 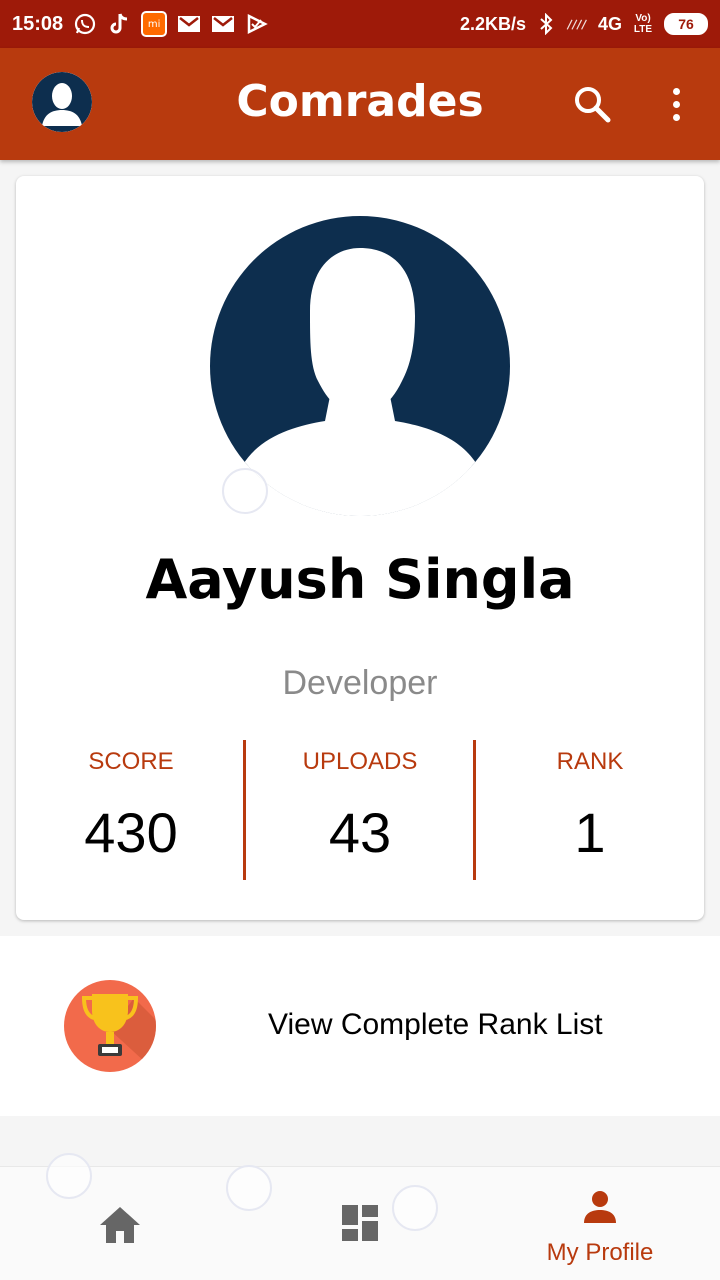 I want to click on search-icon, so click(x=593, y=105).